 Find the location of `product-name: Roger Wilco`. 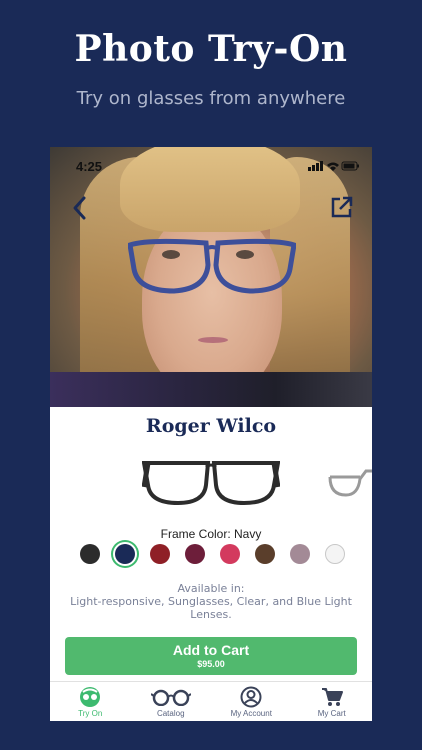

product-name: Roger Wilco is located at coordinates (211, 426).